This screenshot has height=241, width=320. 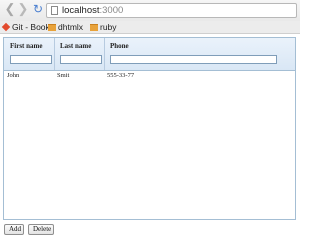 What do you see at coordinates (41, 229) in the screenshot?
I see `delete-button: Delete` at bounding box center [41, 229].